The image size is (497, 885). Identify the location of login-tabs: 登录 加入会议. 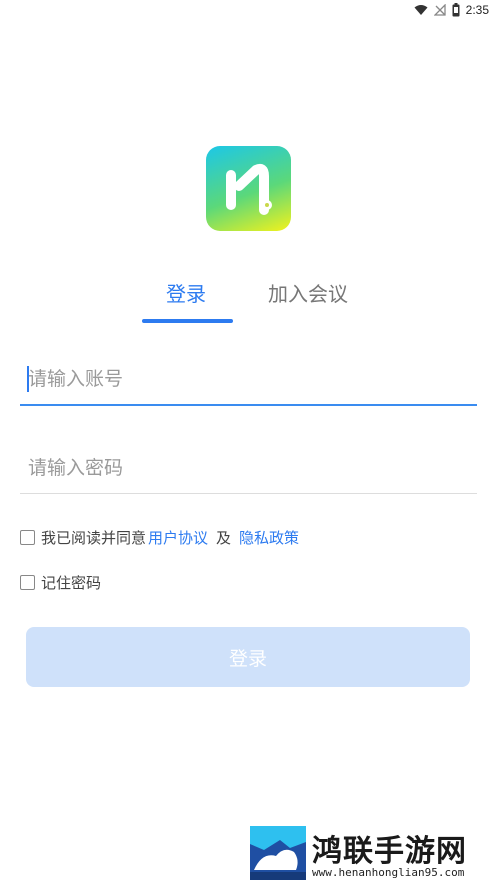
(248, 303).